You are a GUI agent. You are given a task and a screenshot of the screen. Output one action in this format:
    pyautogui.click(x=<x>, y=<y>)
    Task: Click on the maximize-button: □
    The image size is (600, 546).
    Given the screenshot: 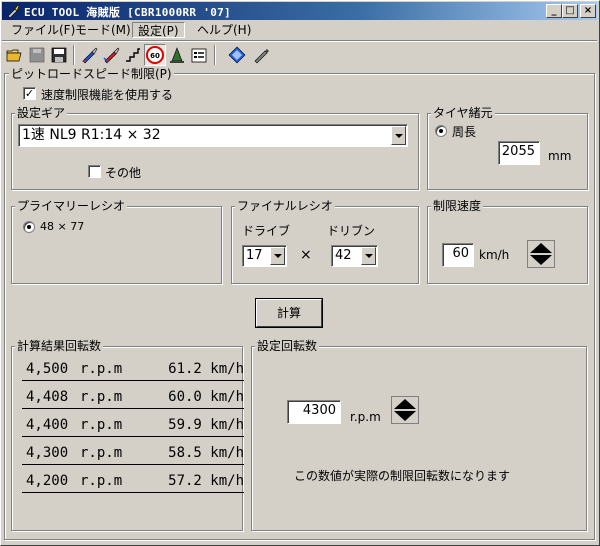 What is the action you would take?
    pyautogui.click(x=570, y=11)
    